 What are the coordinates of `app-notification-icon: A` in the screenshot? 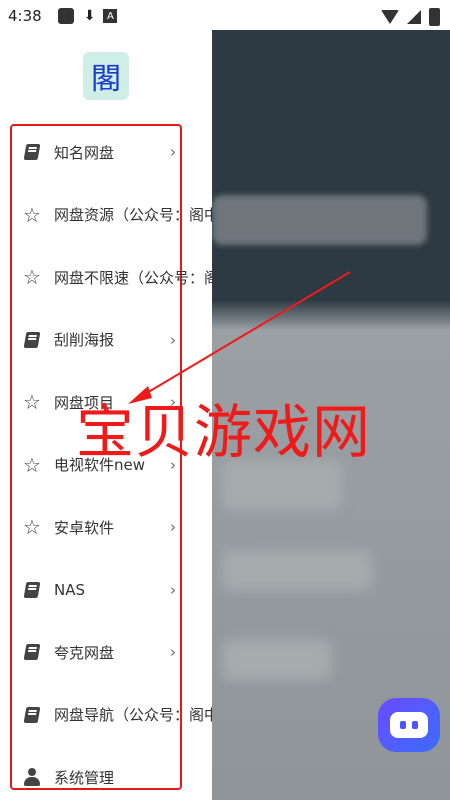 It's located at (110, 16).